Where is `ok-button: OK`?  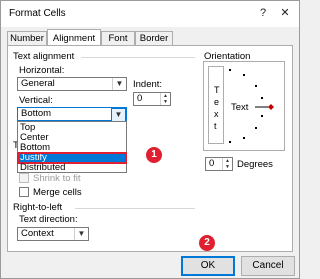 ok-button: OK is located at coordinates (208, 266).